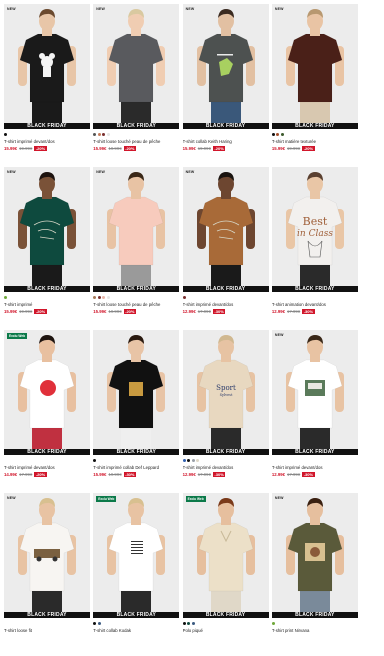  Describe the element at coordinates (136, 631) in the screenshot. I see `product-title: T-shirt collab Kodak` at that location.